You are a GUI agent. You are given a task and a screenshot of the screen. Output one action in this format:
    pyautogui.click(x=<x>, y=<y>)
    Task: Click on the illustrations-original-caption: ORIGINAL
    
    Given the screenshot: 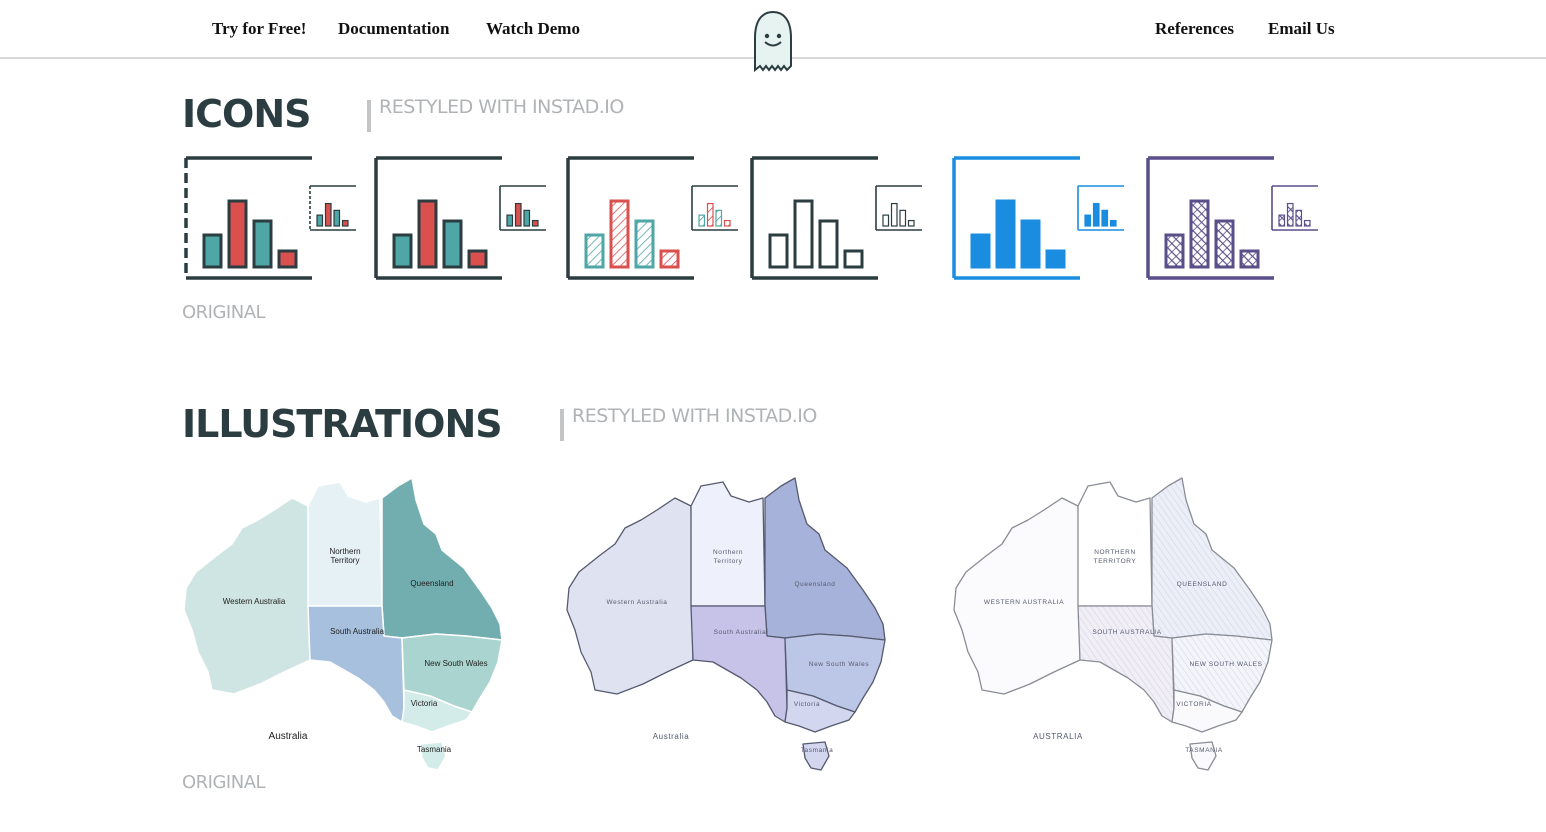 What is the action you would take?
    pyautogui.click(x=224, y=782)
    